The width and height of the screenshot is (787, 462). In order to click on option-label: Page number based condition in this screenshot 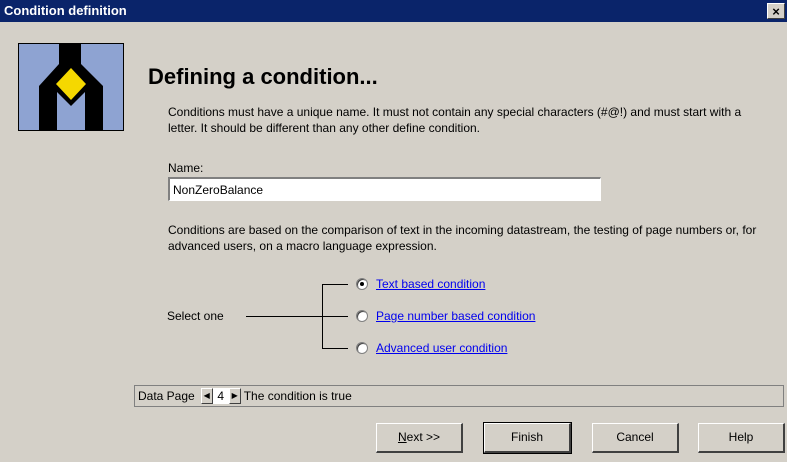, I will do `click(455, 316)`.